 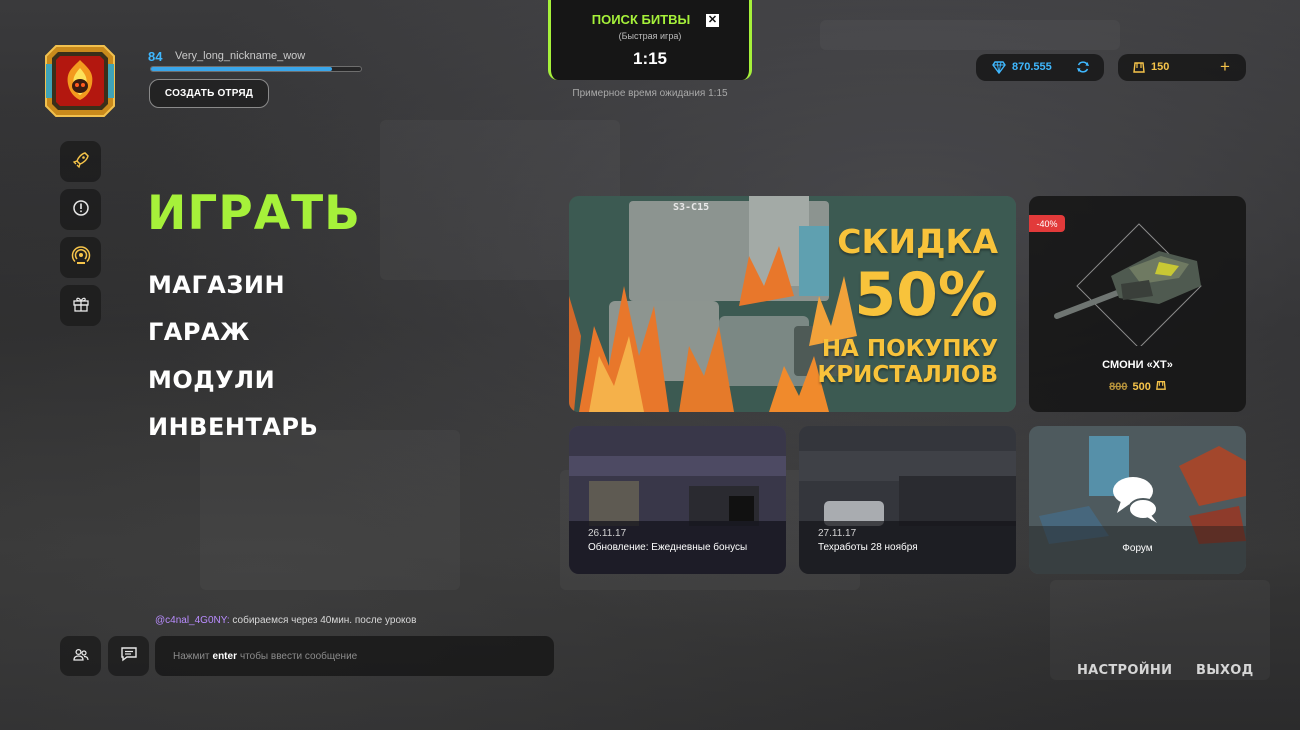 I want to click on battle-search-title: ПОИСК БИТВЫ, so click(x=641, y=19).